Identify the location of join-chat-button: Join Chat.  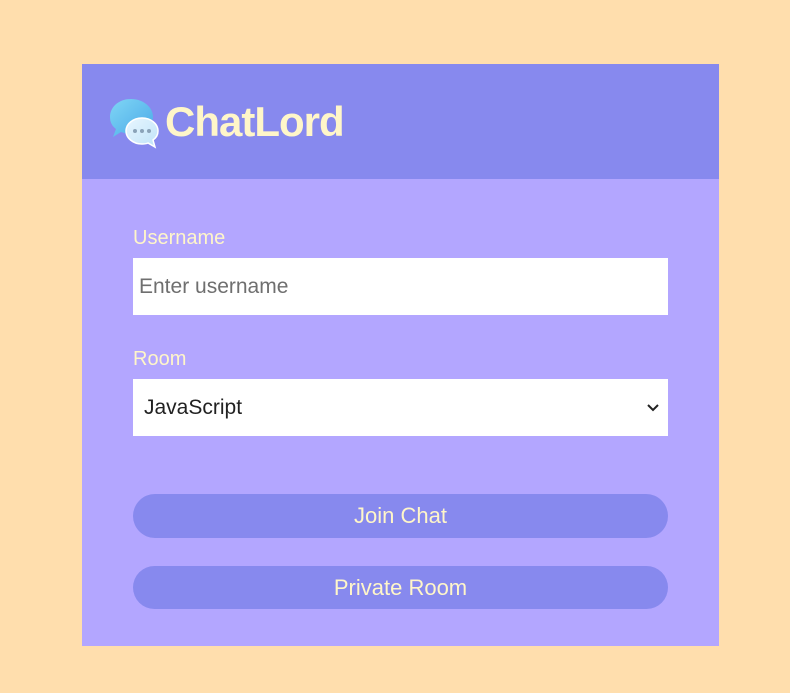
(400, 516).